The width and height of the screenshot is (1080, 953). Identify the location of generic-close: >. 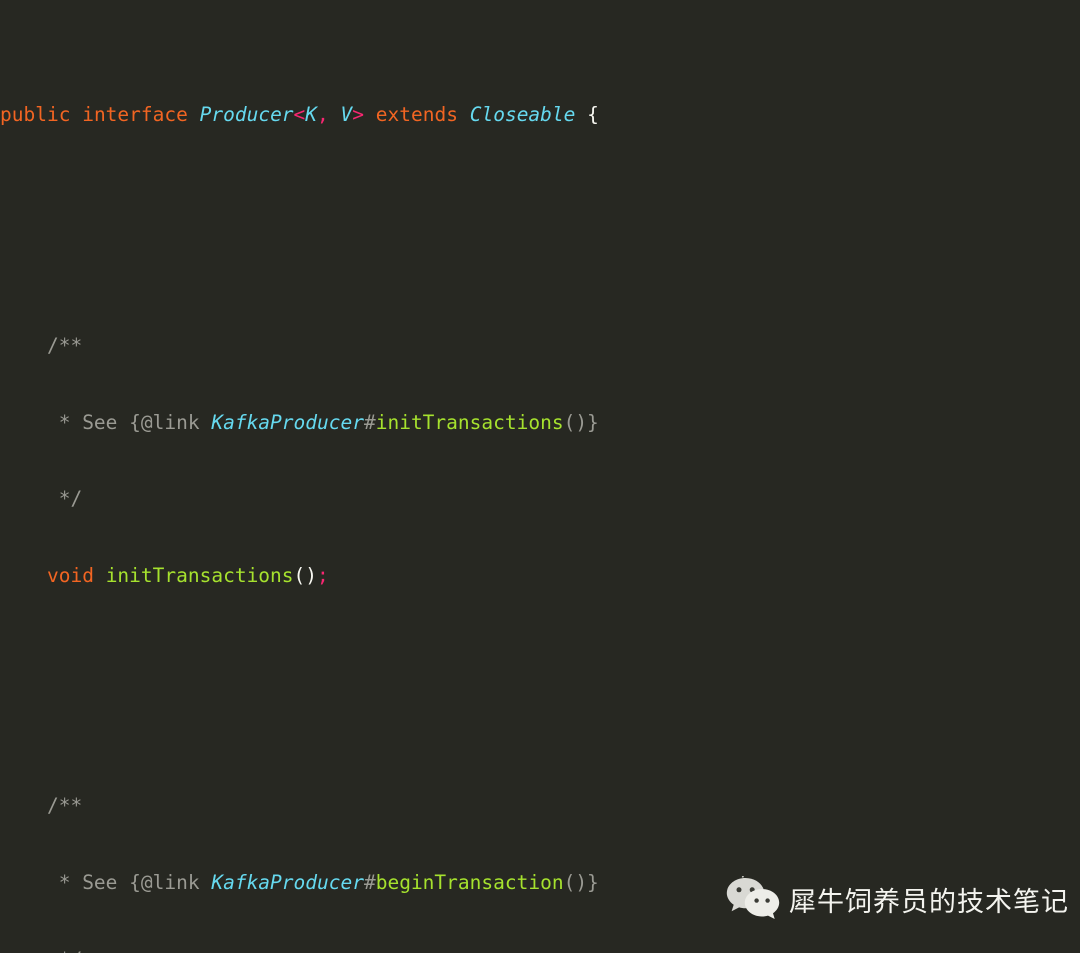
(358, 115).